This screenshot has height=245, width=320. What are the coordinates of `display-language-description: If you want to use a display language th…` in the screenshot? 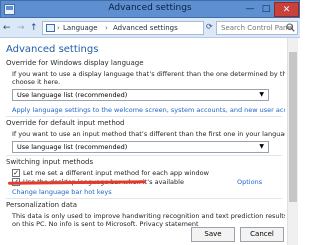 It's located at (148, 74).